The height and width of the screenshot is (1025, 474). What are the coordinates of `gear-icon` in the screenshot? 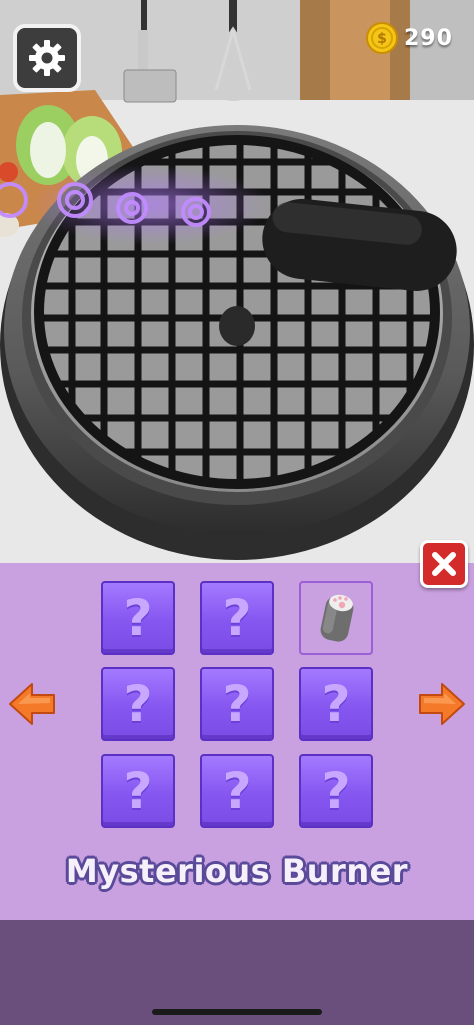 It's located at (47, 58).